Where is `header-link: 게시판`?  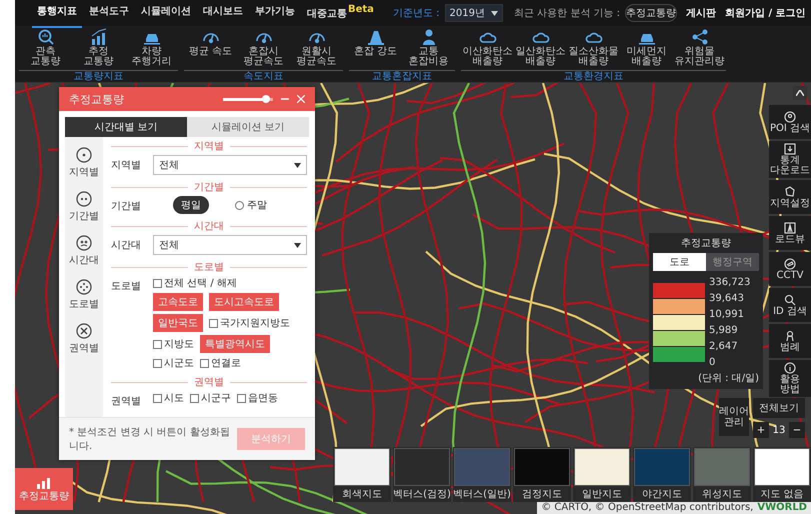 header-link: 게시판 is located at coordinates (701, 13).